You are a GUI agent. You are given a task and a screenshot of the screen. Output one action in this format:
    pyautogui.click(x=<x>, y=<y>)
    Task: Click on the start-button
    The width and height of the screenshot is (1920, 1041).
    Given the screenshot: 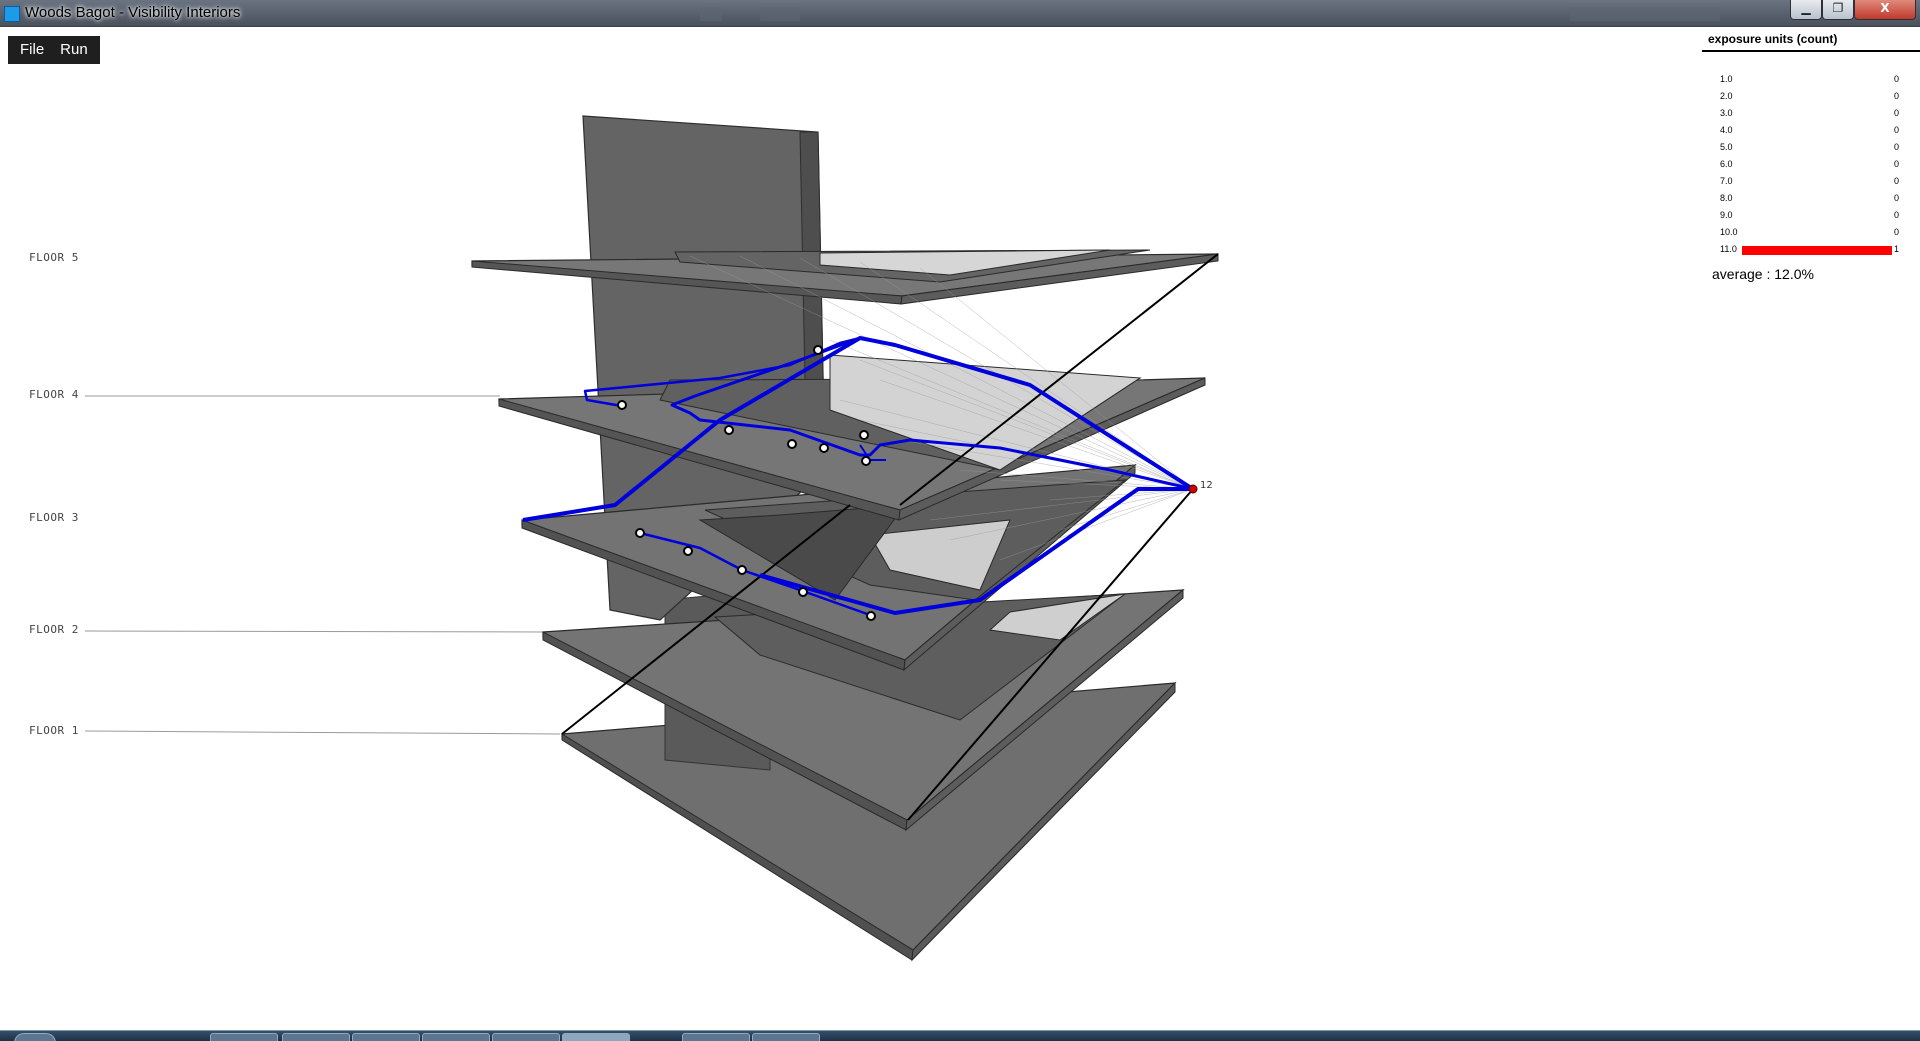 What is the action you would take?
    pyautogui.click(x=35, y=1037)
    